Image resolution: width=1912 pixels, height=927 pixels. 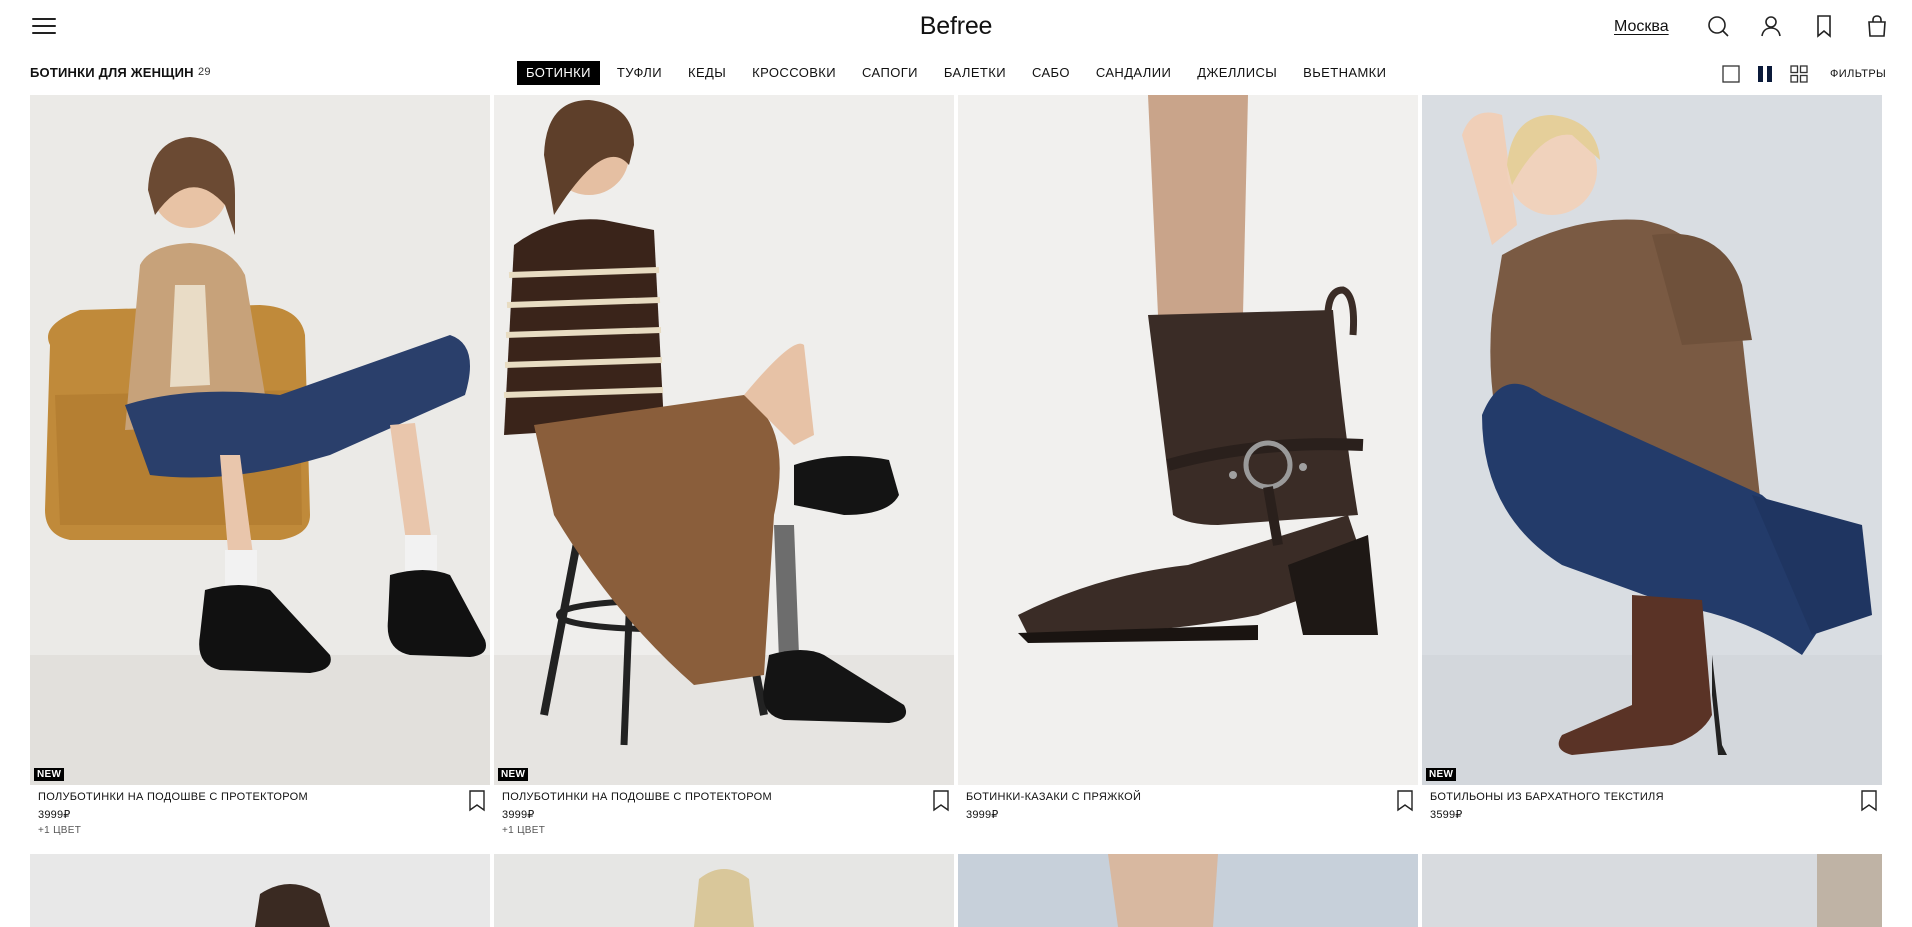 I want to click on account-icon, so click(x=1771, y=26).